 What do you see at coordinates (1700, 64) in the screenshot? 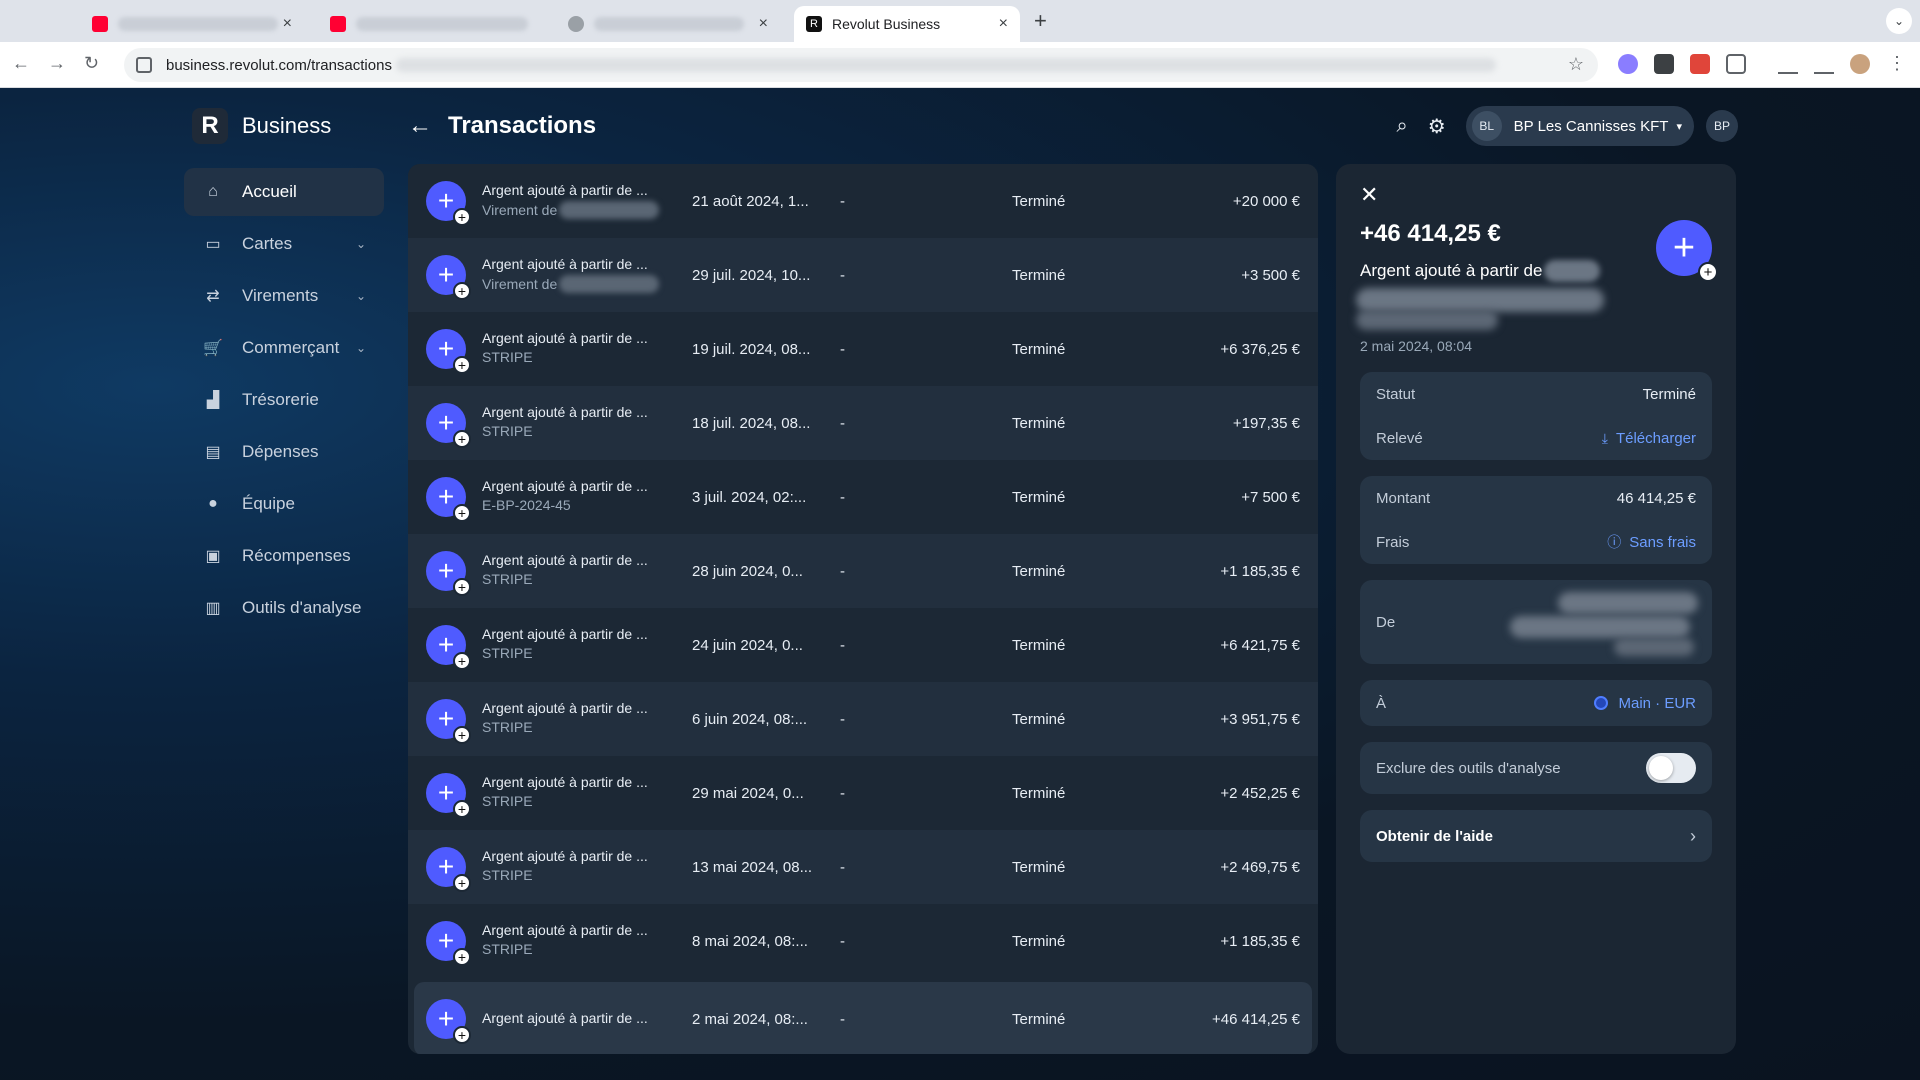
I see `extension-new-icon` at bounding box center [1700, 64].